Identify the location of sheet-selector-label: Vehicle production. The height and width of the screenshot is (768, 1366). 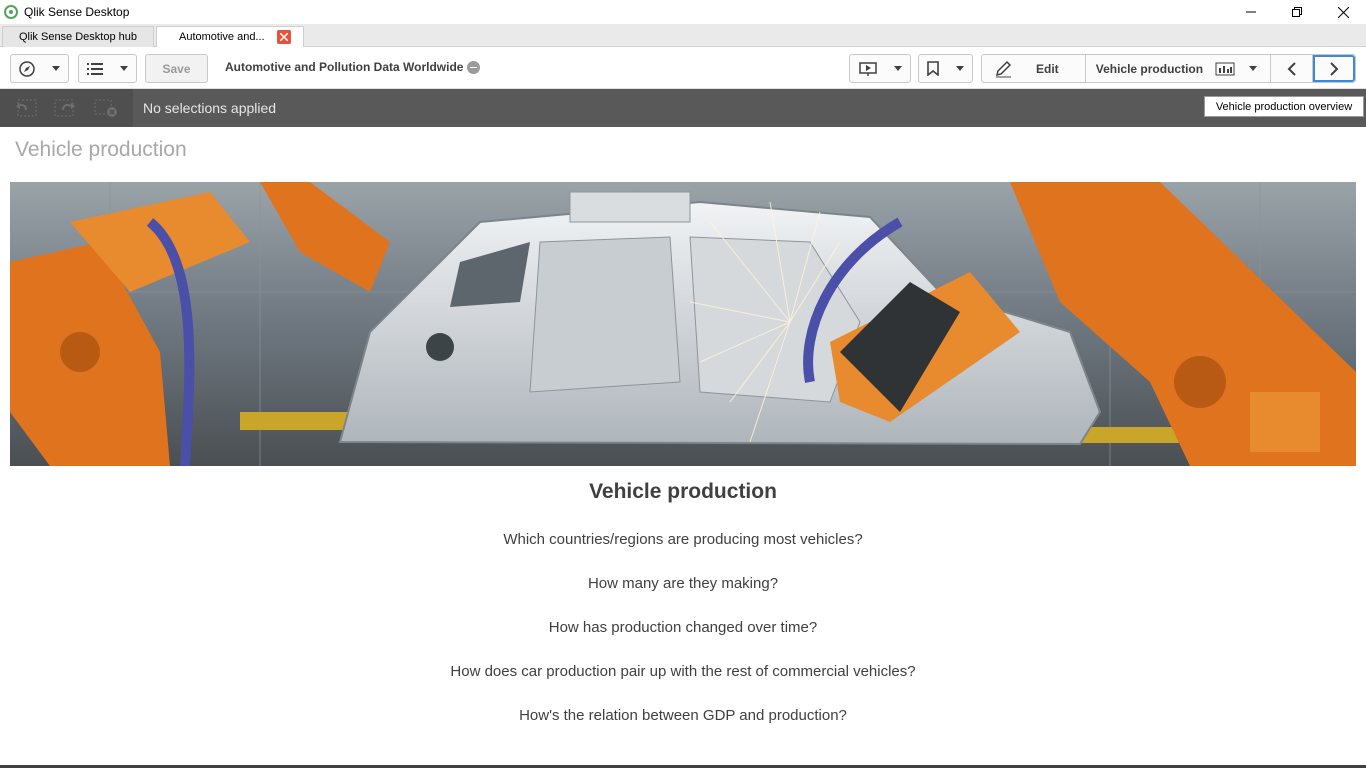
(1149, 68).